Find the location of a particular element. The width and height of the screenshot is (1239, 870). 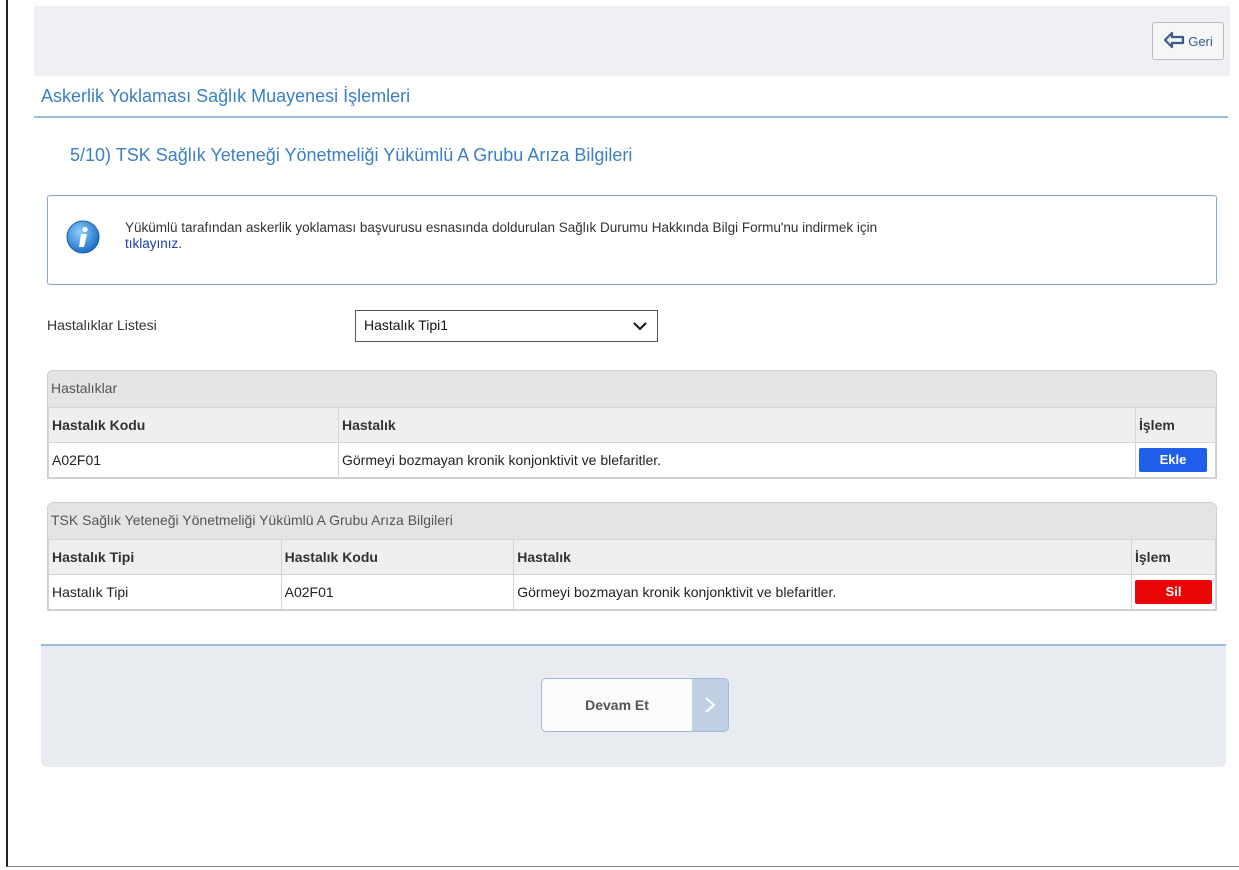

disease-type-cell: Hastalık Tipi is located at coordinates (165, 592).